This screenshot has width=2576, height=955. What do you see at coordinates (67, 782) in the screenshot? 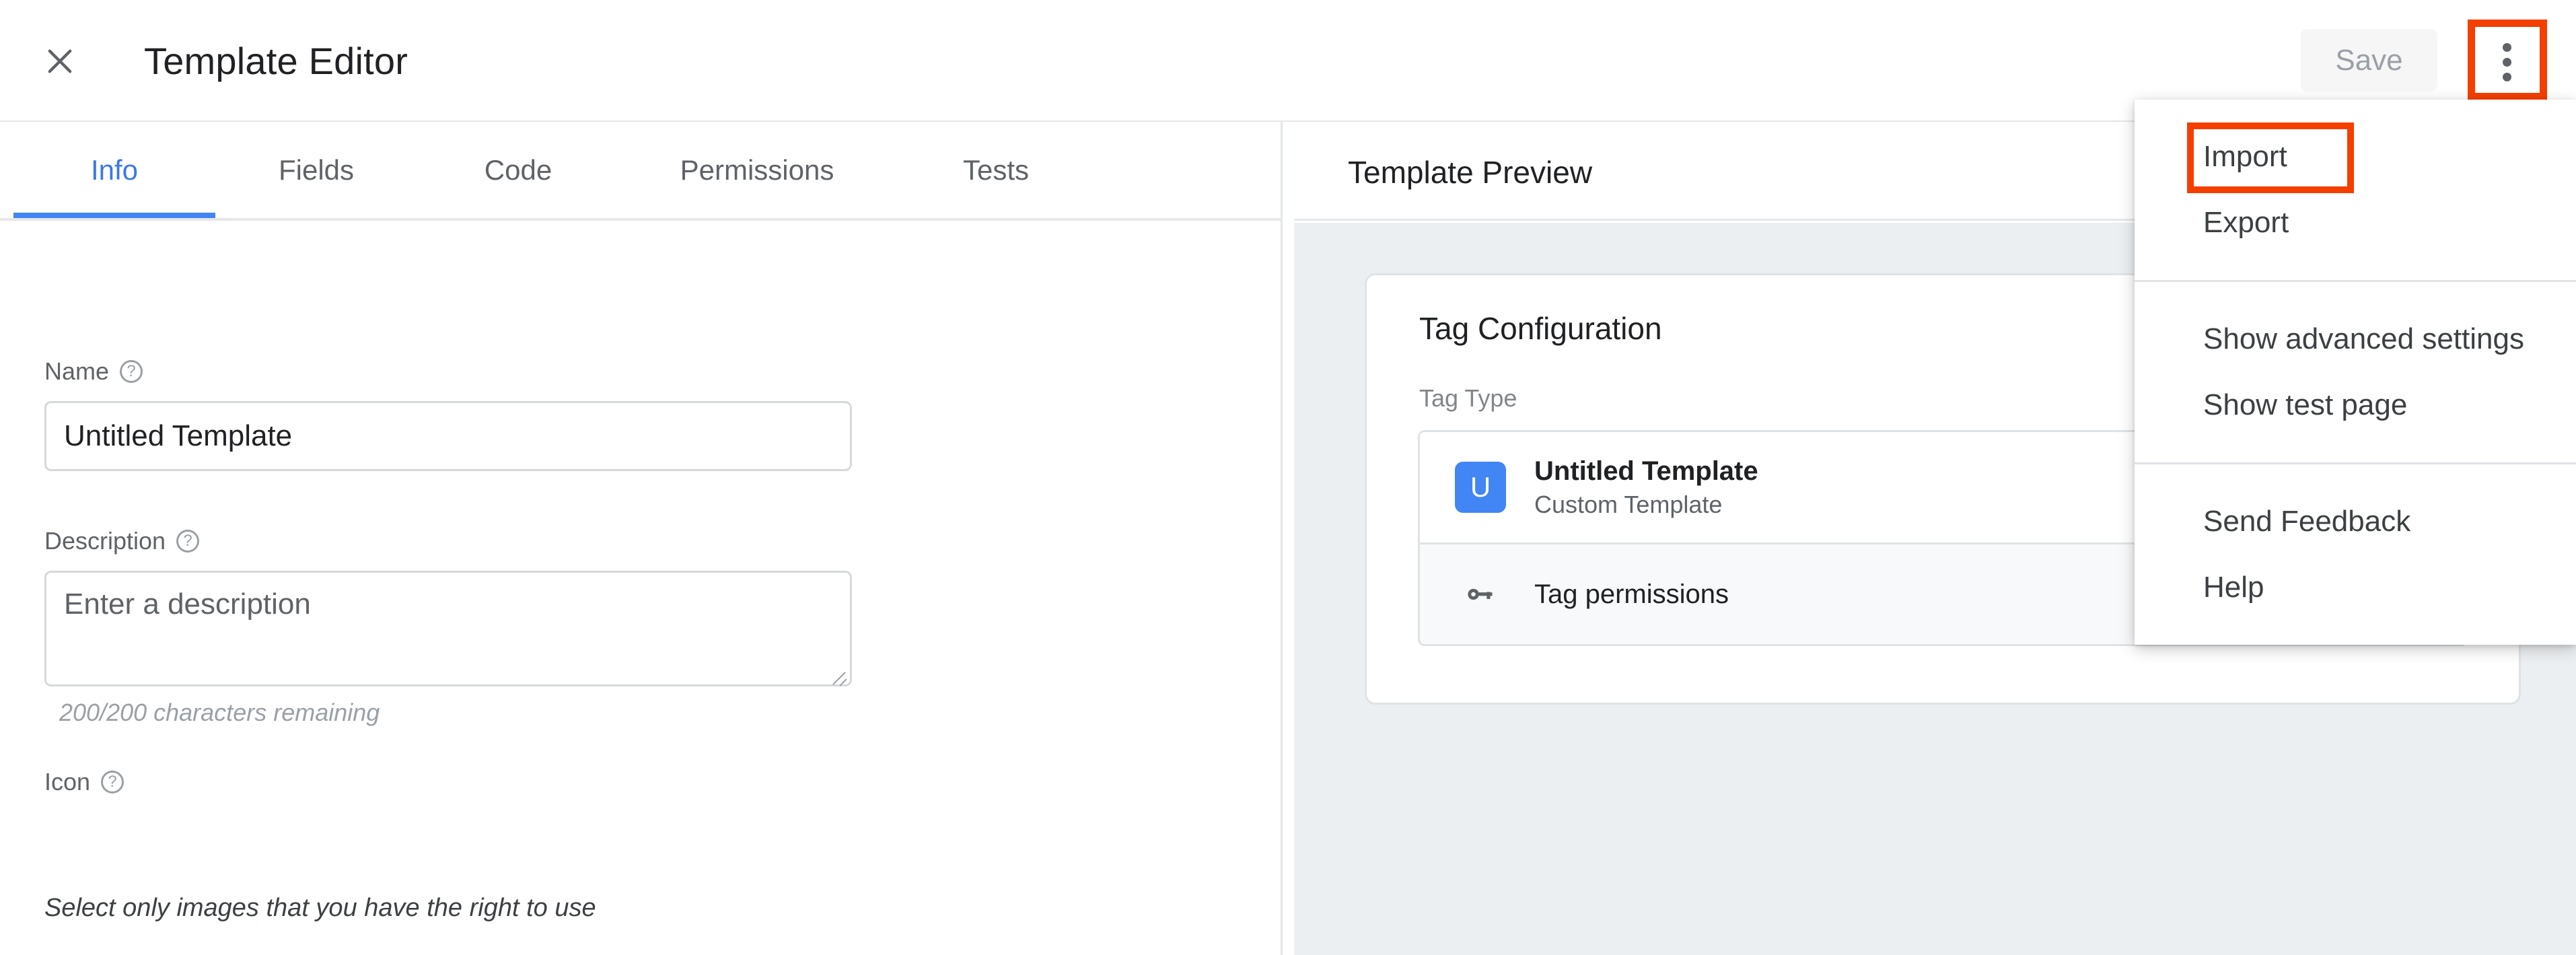
I see `icon-label-text: Icon` at bounding box center [67, 782].